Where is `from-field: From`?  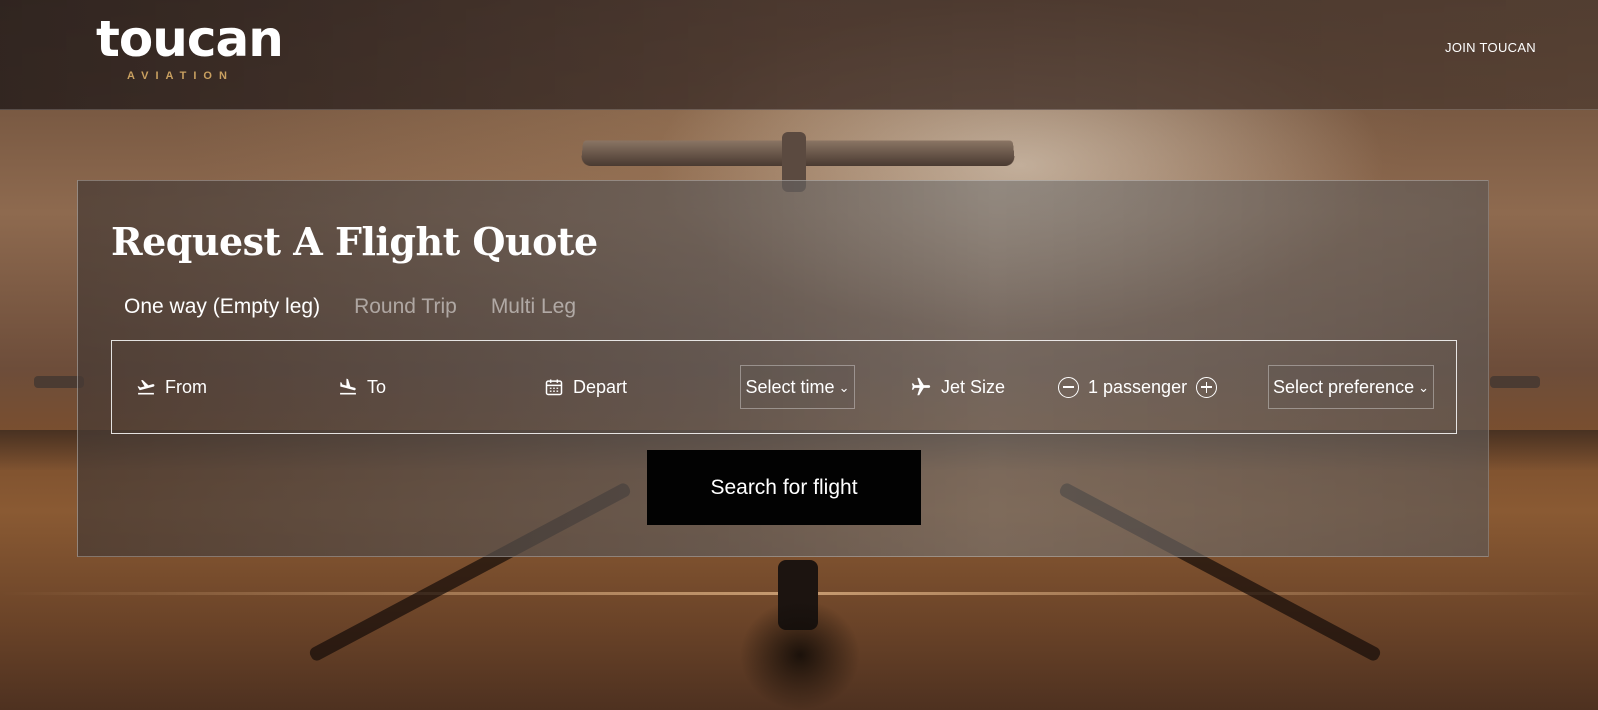 from-field: From is located at coordinates (171, 387).